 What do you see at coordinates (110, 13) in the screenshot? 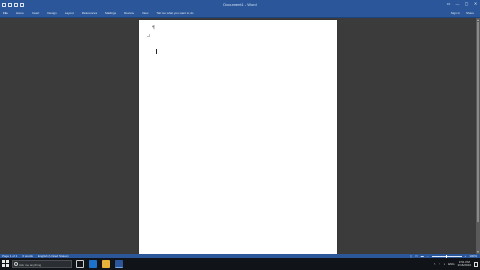
I see `tab-mailings: Mailings` at bounding box center [110, 13].